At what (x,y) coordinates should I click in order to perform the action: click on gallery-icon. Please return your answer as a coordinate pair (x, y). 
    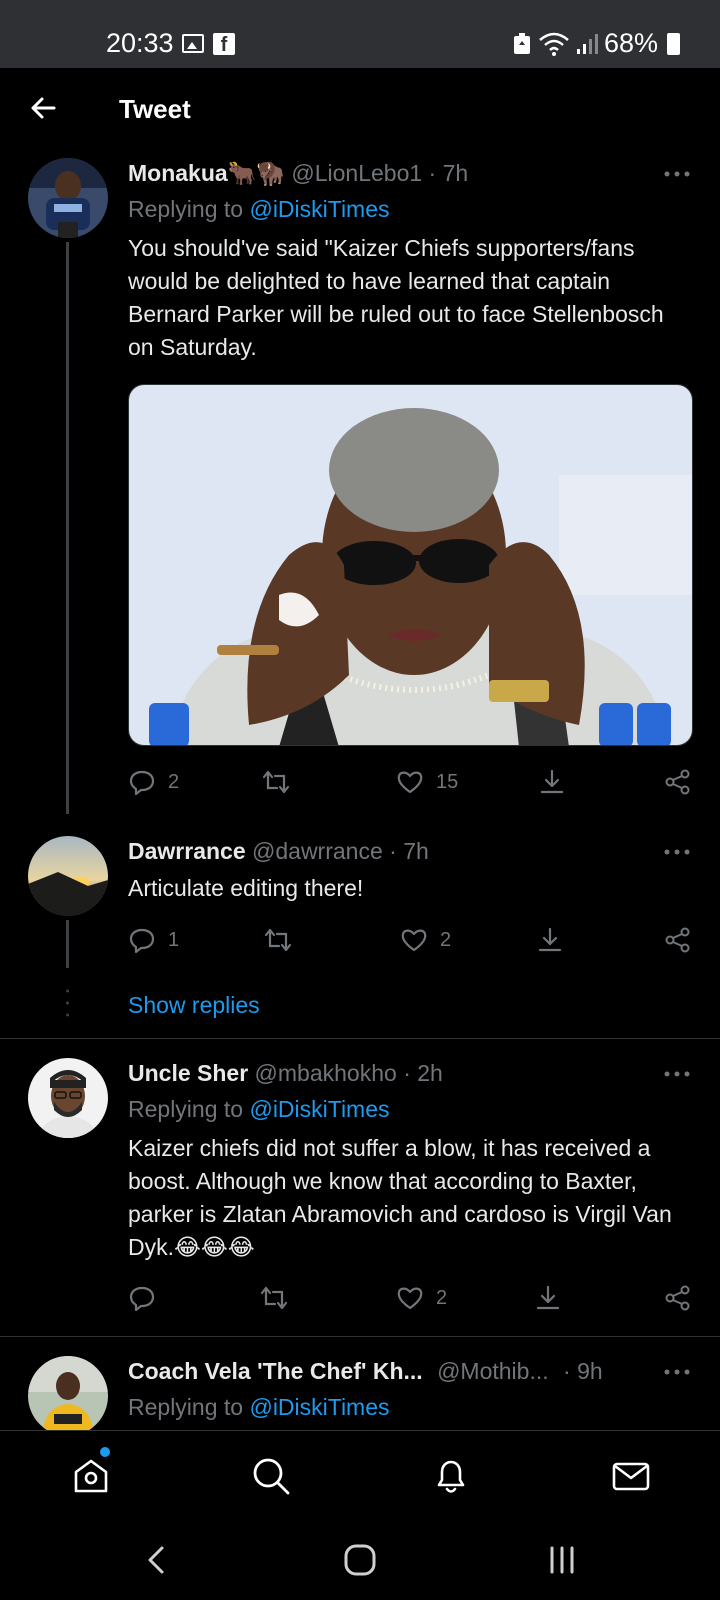
    Looking at the image, I should click on (193, 43).